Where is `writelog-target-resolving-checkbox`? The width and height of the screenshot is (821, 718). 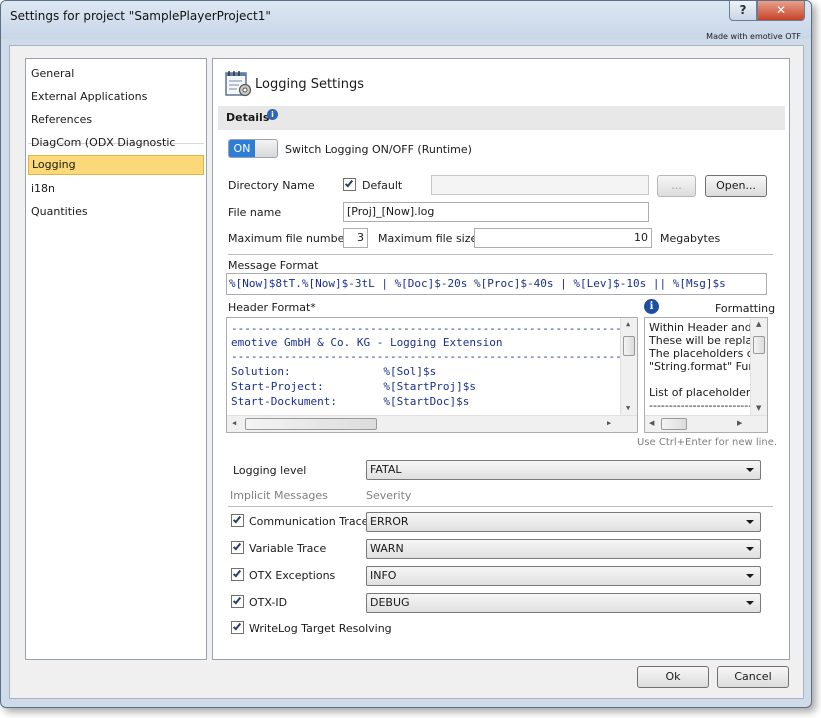
writelog-target-resolving-checkbox is located at coordinates (237, 627).